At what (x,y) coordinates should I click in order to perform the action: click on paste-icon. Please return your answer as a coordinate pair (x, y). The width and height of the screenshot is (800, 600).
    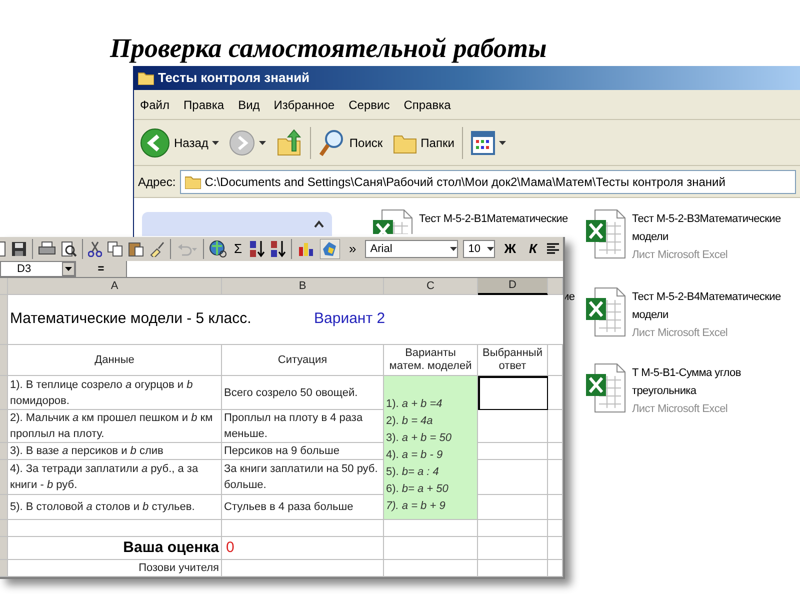
    Looking at the image, I should click on (136, 249).